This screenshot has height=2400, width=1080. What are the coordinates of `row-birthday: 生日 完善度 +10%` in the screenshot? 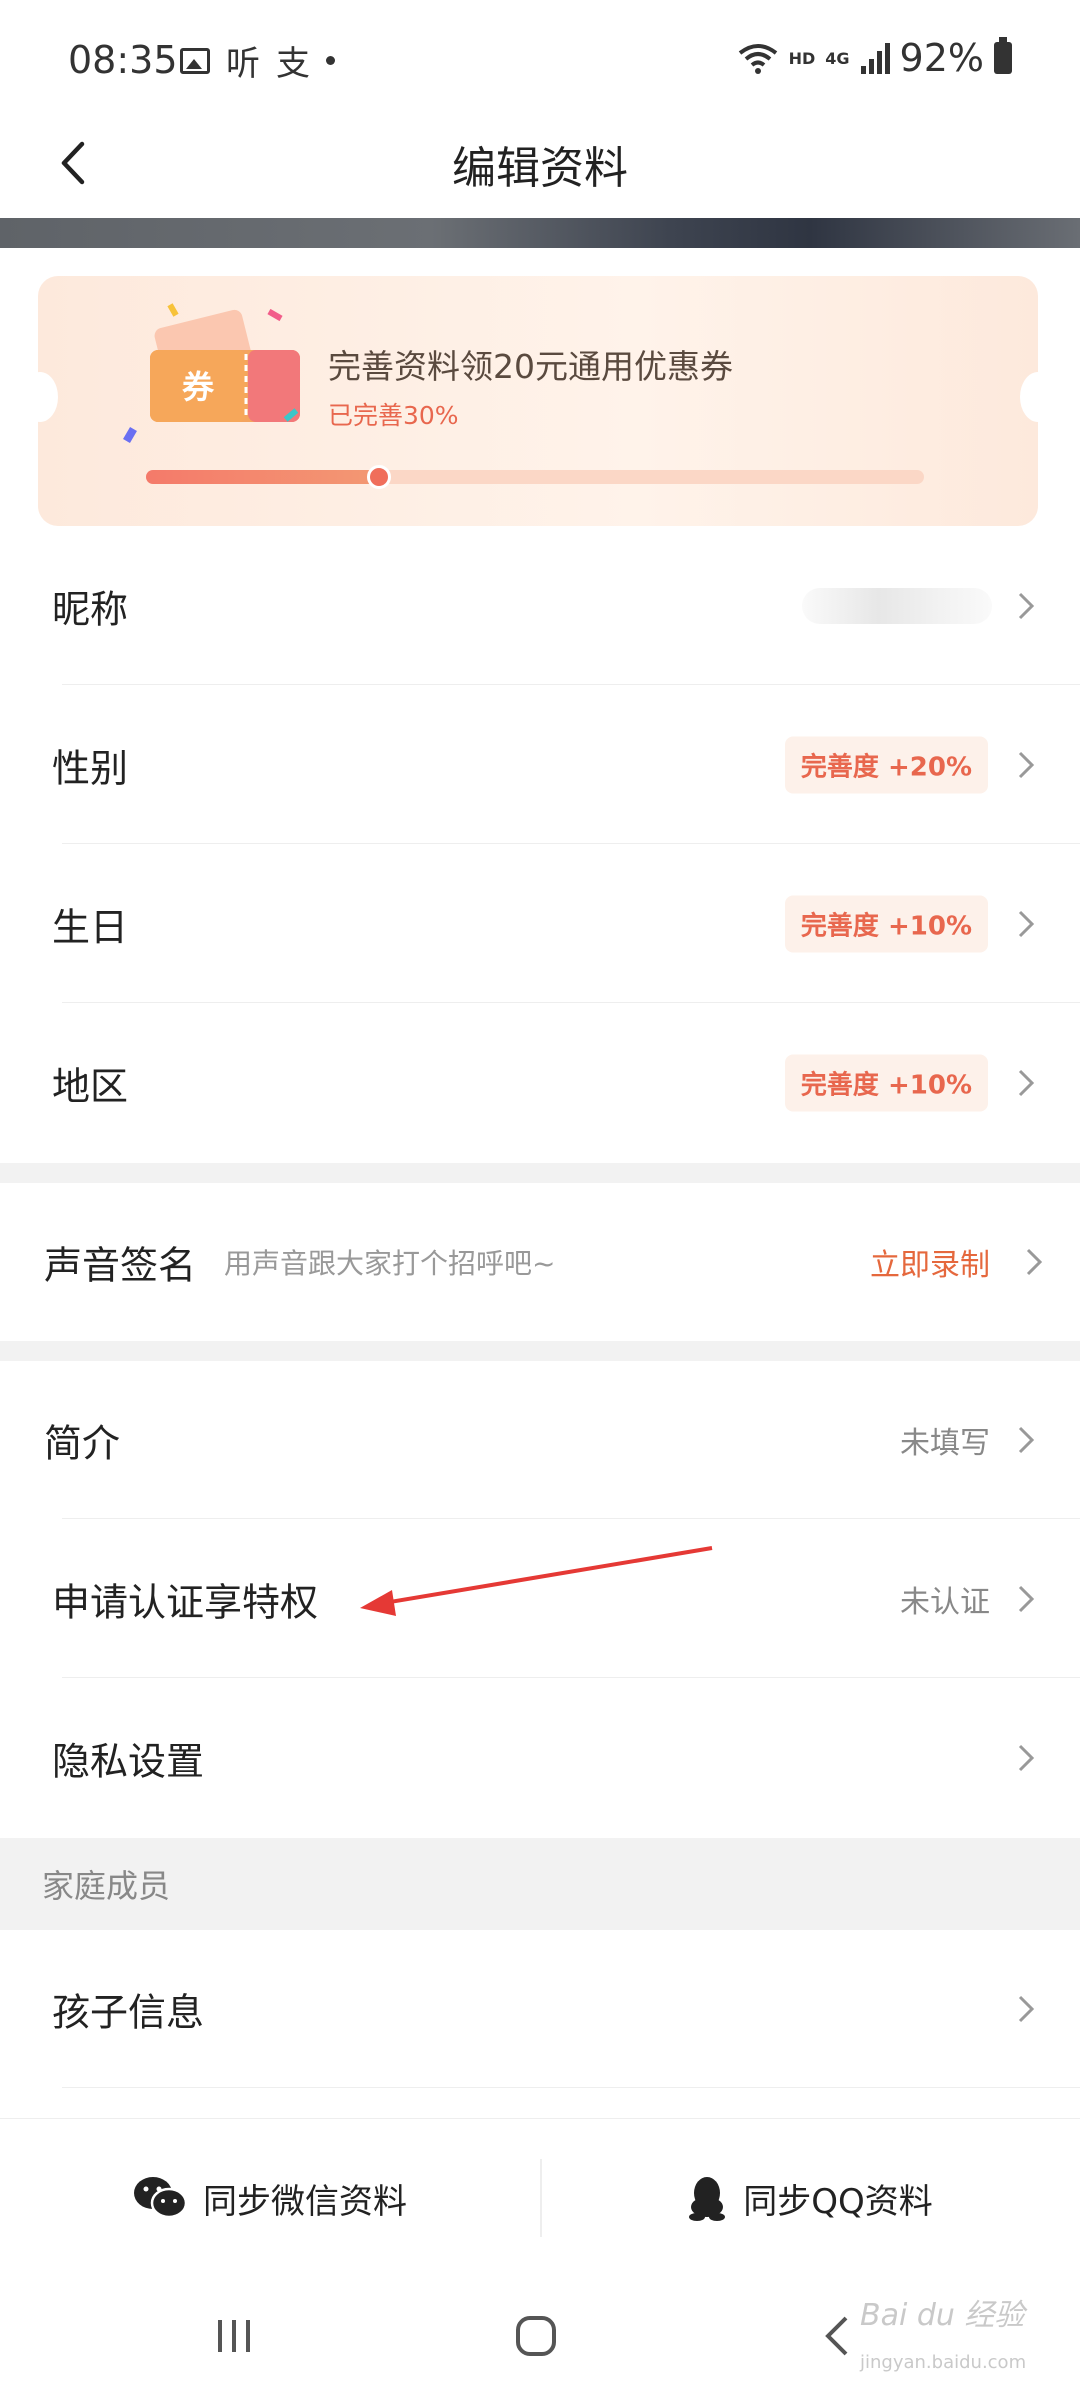 It's located at (540, 924).